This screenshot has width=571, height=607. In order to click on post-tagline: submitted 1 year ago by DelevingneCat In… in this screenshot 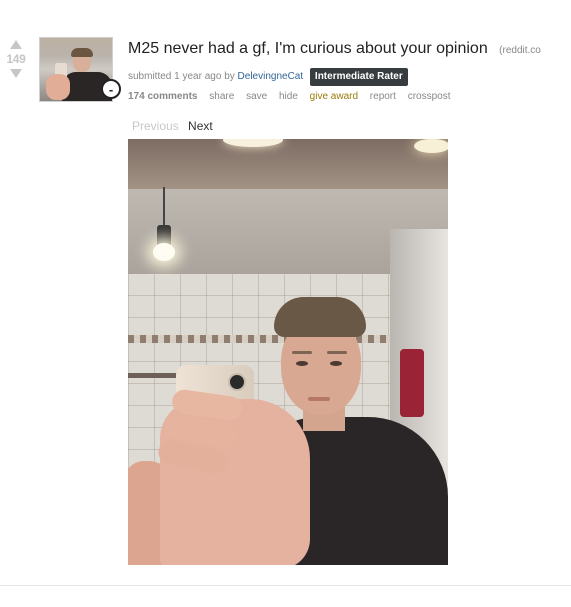, I will do `click(268, 77)`.